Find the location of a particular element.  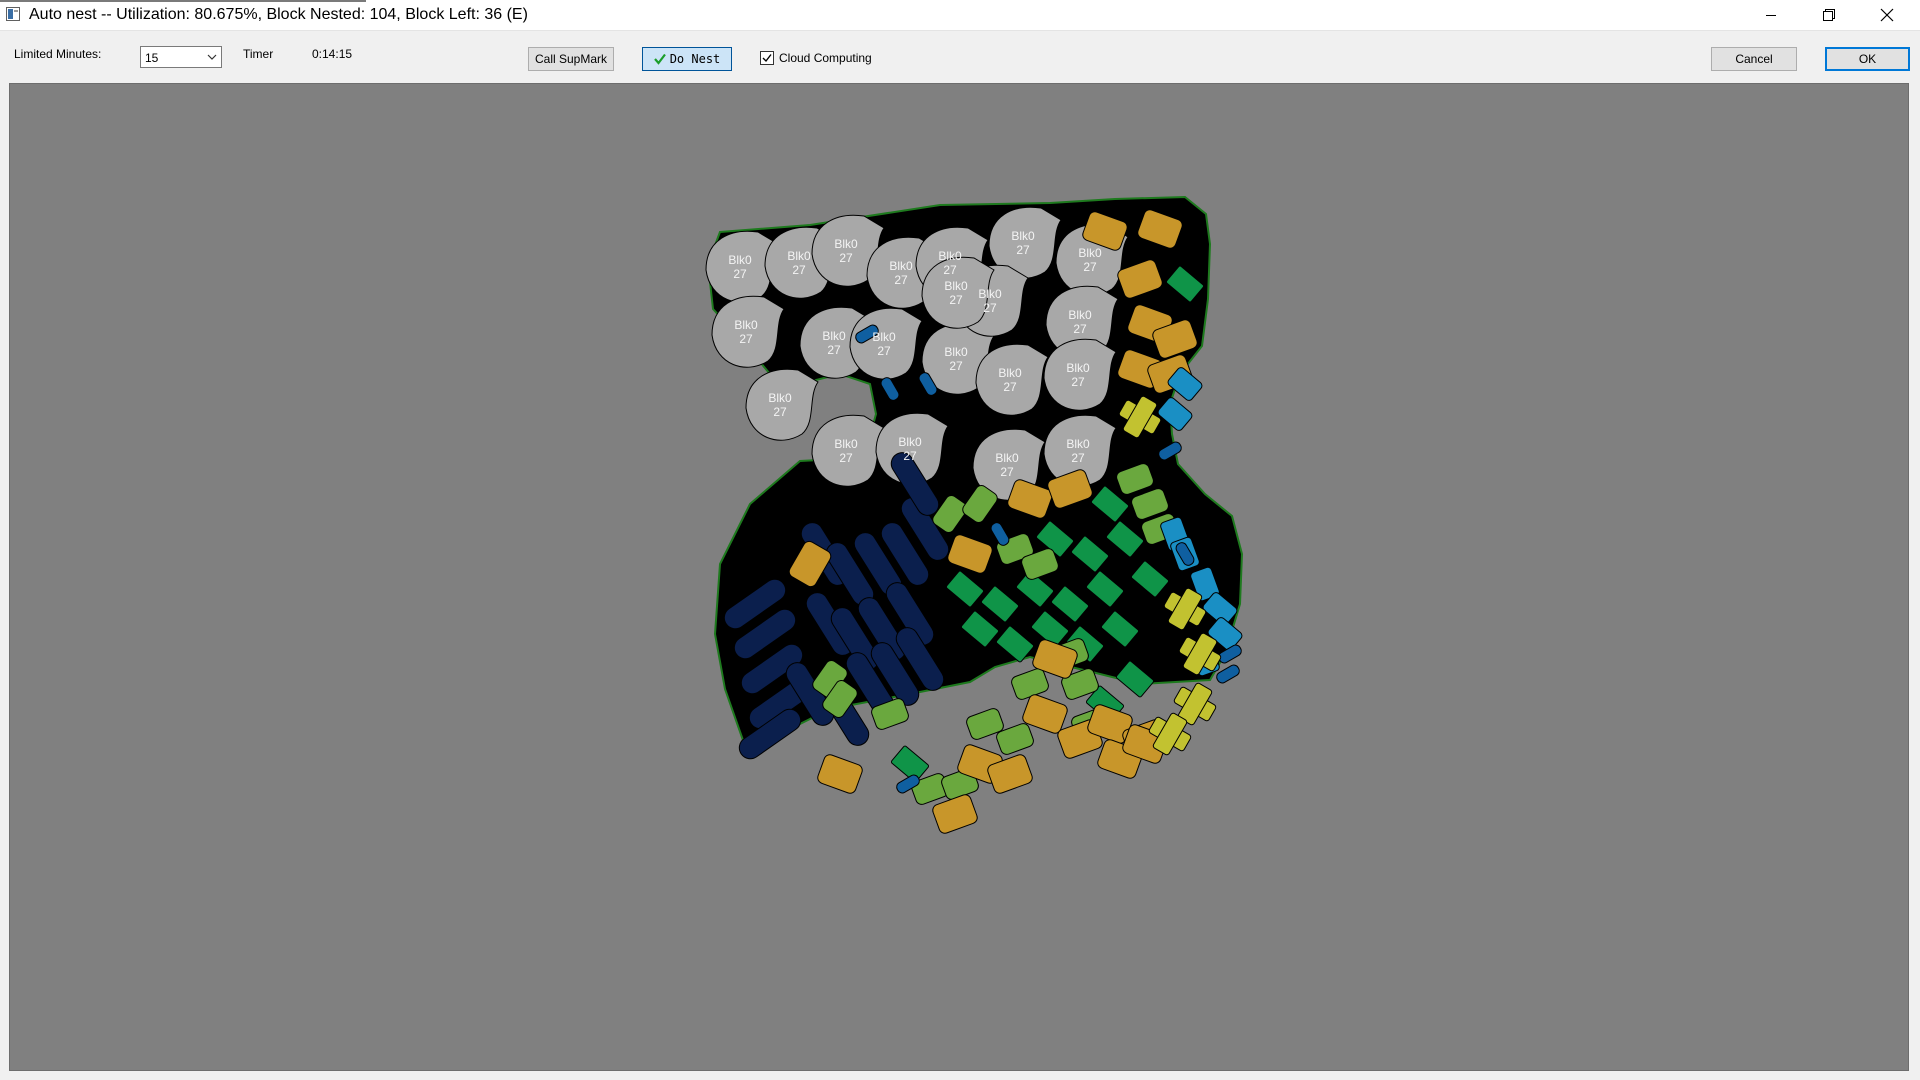

cloud-computing-checkbox is located at coordinates (767, 58).